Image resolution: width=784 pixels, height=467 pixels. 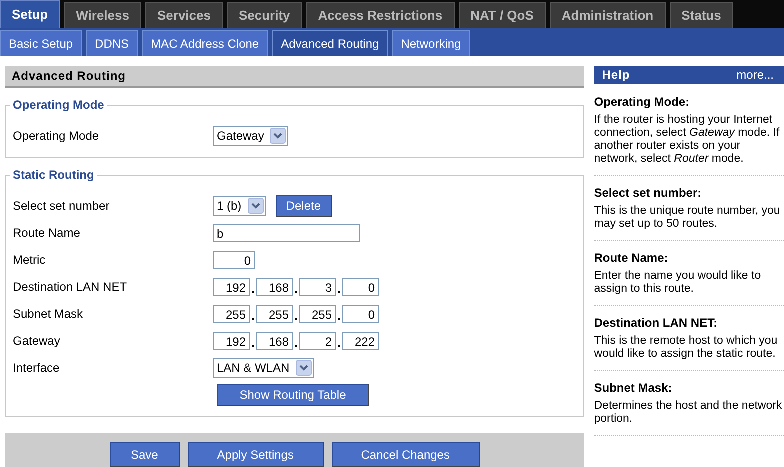 What do you see at coordinates (293, 395) in the screenshot?
I see `show-routing-table-button: Show Routing Table` at bounding box center [293, 395].